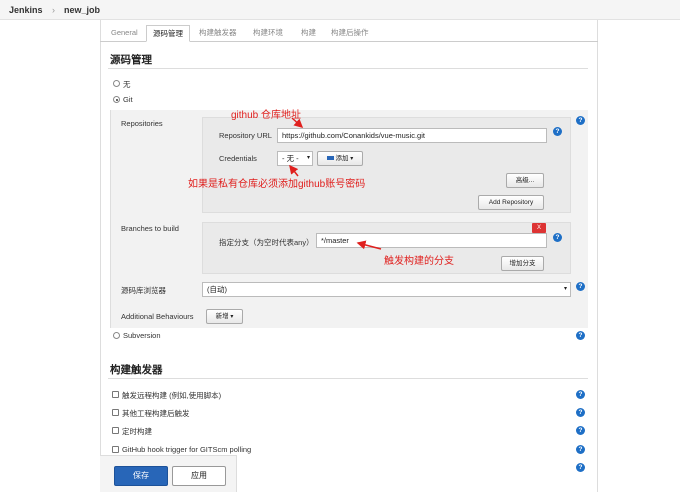 This screenshot has height=492, width=680. I want to click on trigger-remote-label: 触发远程构建 (例如,使用脚本), so click(172, 395).